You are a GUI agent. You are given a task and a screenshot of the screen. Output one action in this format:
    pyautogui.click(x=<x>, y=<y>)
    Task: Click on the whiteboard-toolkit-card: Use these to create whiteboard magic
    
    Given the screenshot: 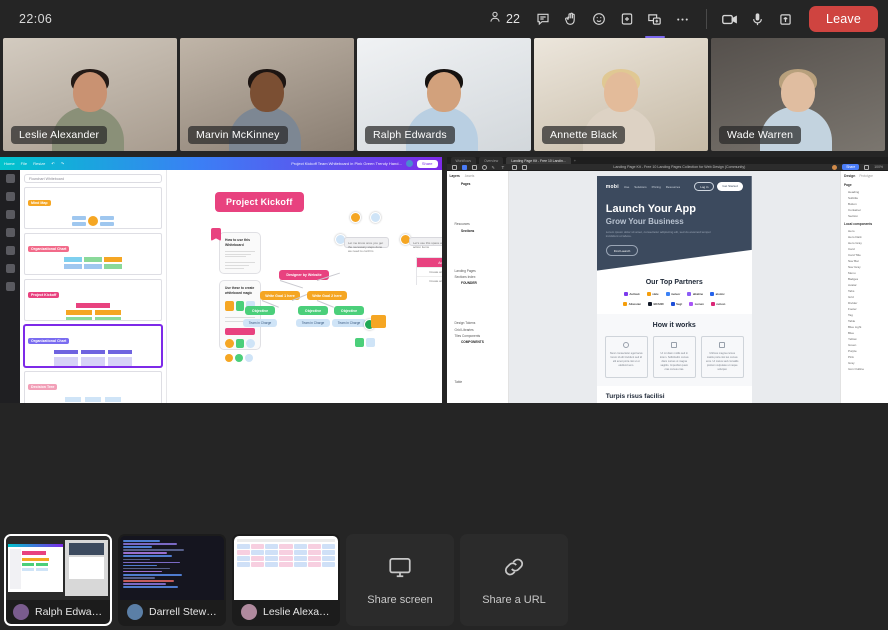 What is the action you would take?
    pyautogui.click(x=240, y=321)
    